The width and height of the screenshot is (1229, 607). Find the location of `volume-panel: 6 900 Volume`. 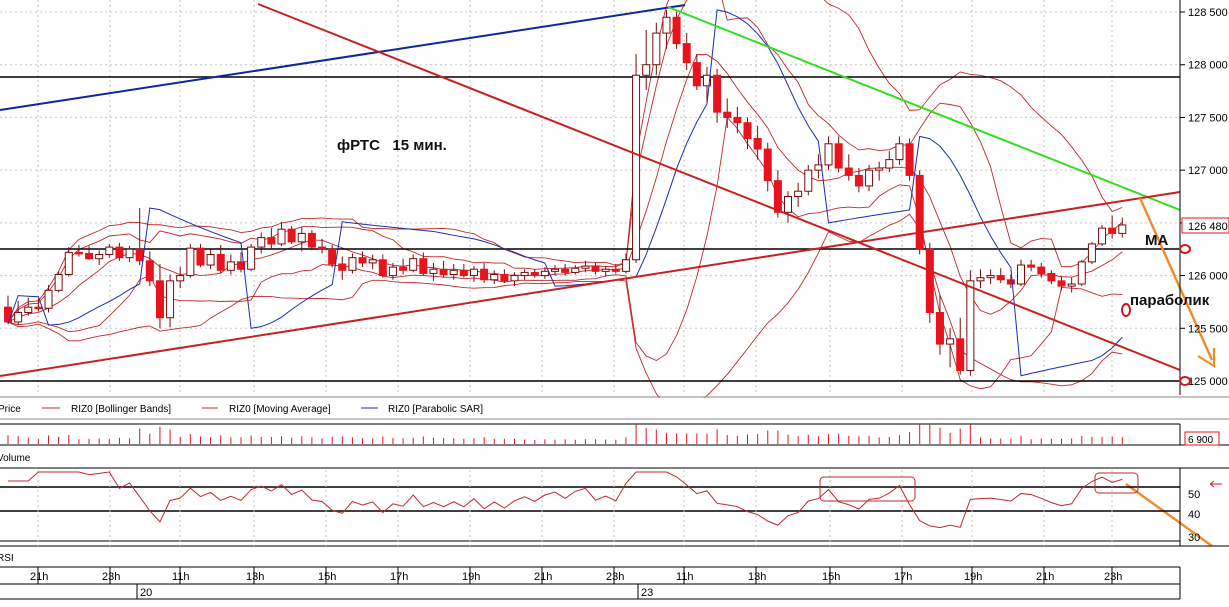

volume-panel: 6 900 Volume is located at coordinates (614, 443).